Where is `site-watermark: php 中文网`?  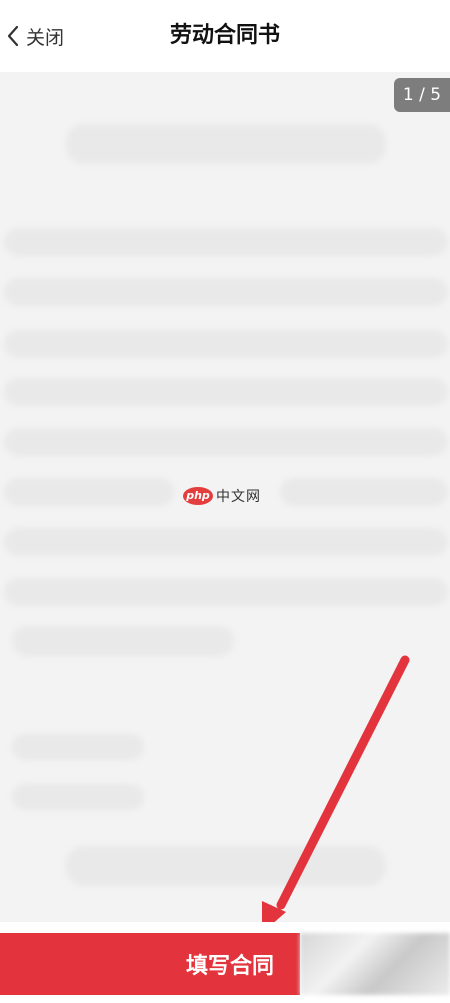
site-watermark: php 中文网 is located at coordinates (222, 496).